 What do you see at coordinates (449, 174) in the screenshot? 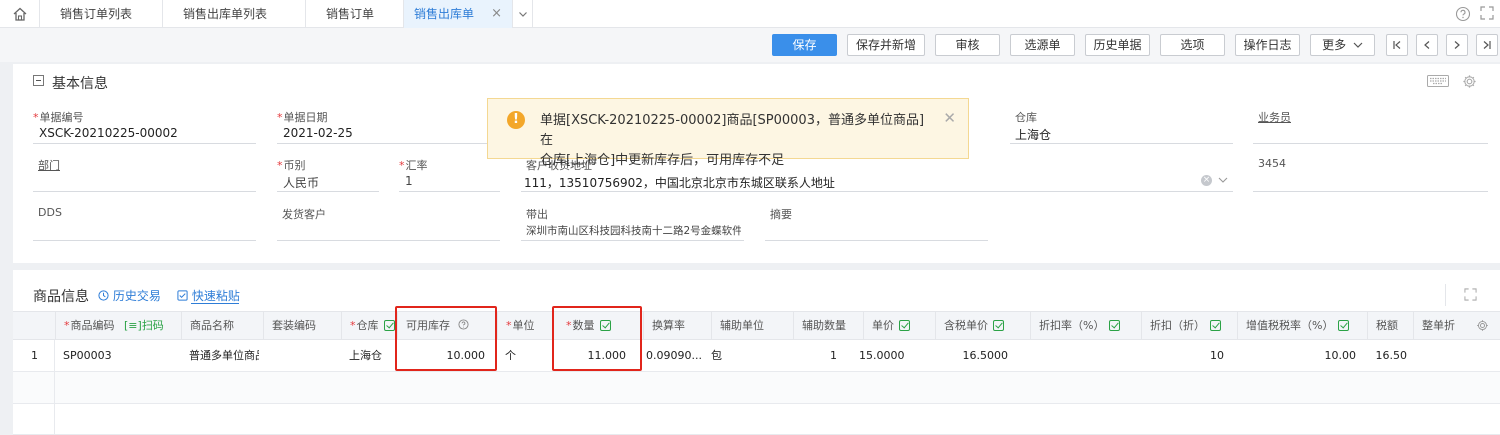
I see `rate-field: *汇率 1` at bounding box center [449, 174].